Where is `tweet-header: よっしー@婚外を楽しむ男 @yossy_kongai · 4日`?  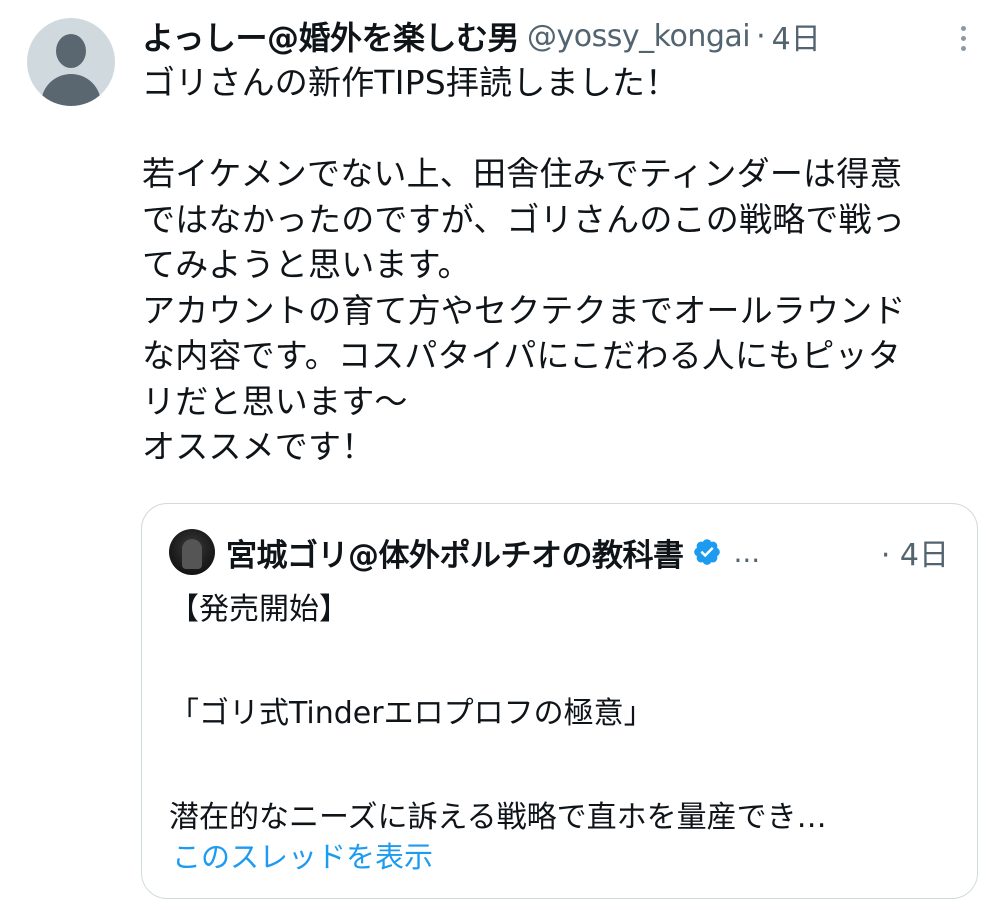 tweet-header: よっしー@婚外を楽しむ男 @yossy_kongai · 4日 is located at coordinates (481, 36).